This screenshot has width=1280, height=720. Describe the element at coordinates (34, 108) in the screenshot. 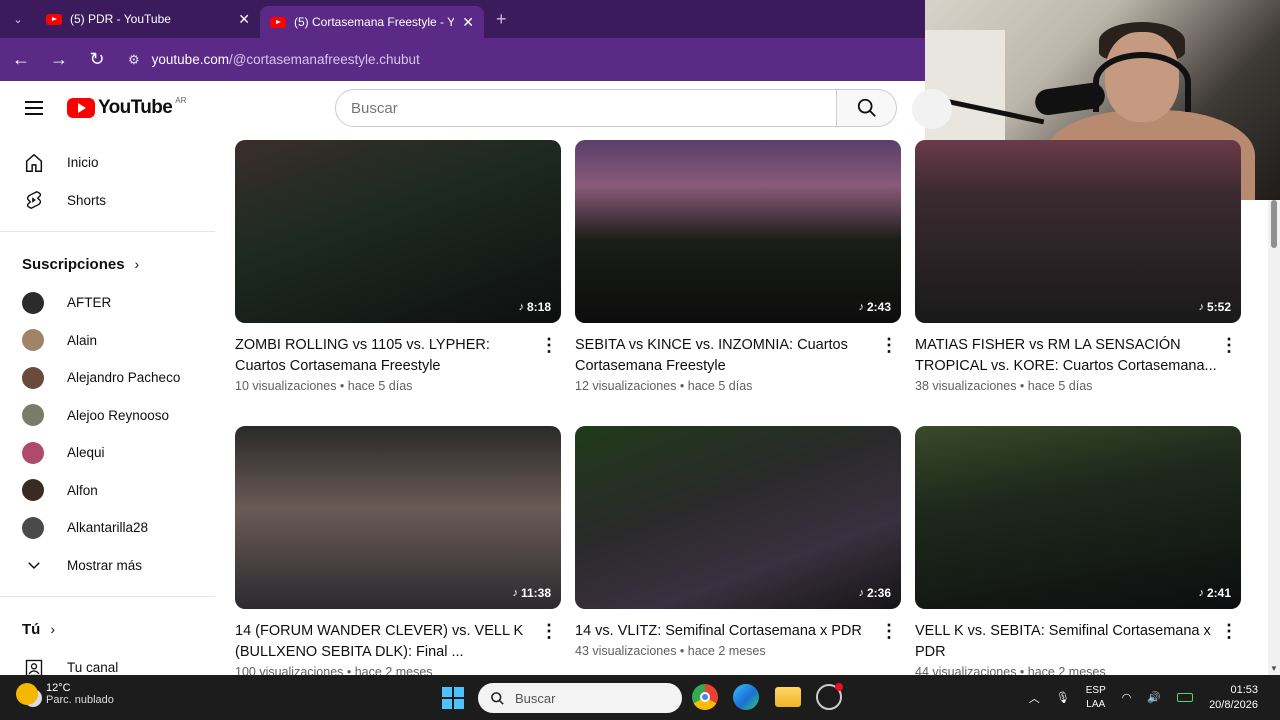

I see `hamburger-menu-icon` at that location.